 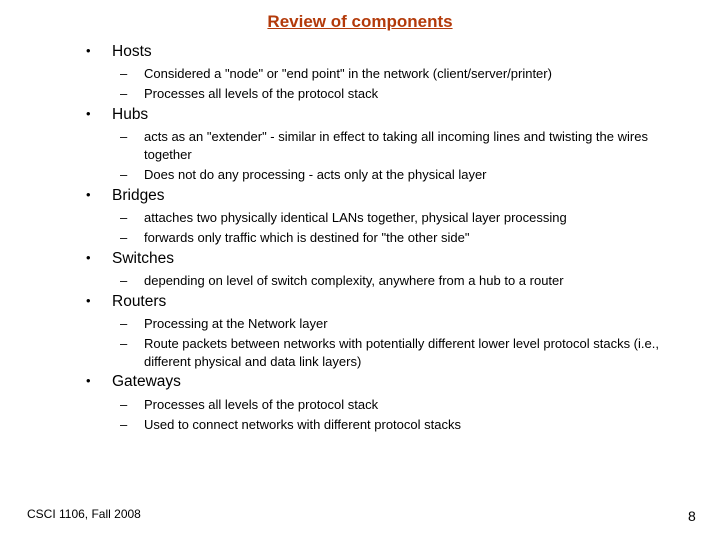 What do you see at coordinates (692, 516) in the screenshot?
I see `page-number: 8` at bounding box center [692, 516].